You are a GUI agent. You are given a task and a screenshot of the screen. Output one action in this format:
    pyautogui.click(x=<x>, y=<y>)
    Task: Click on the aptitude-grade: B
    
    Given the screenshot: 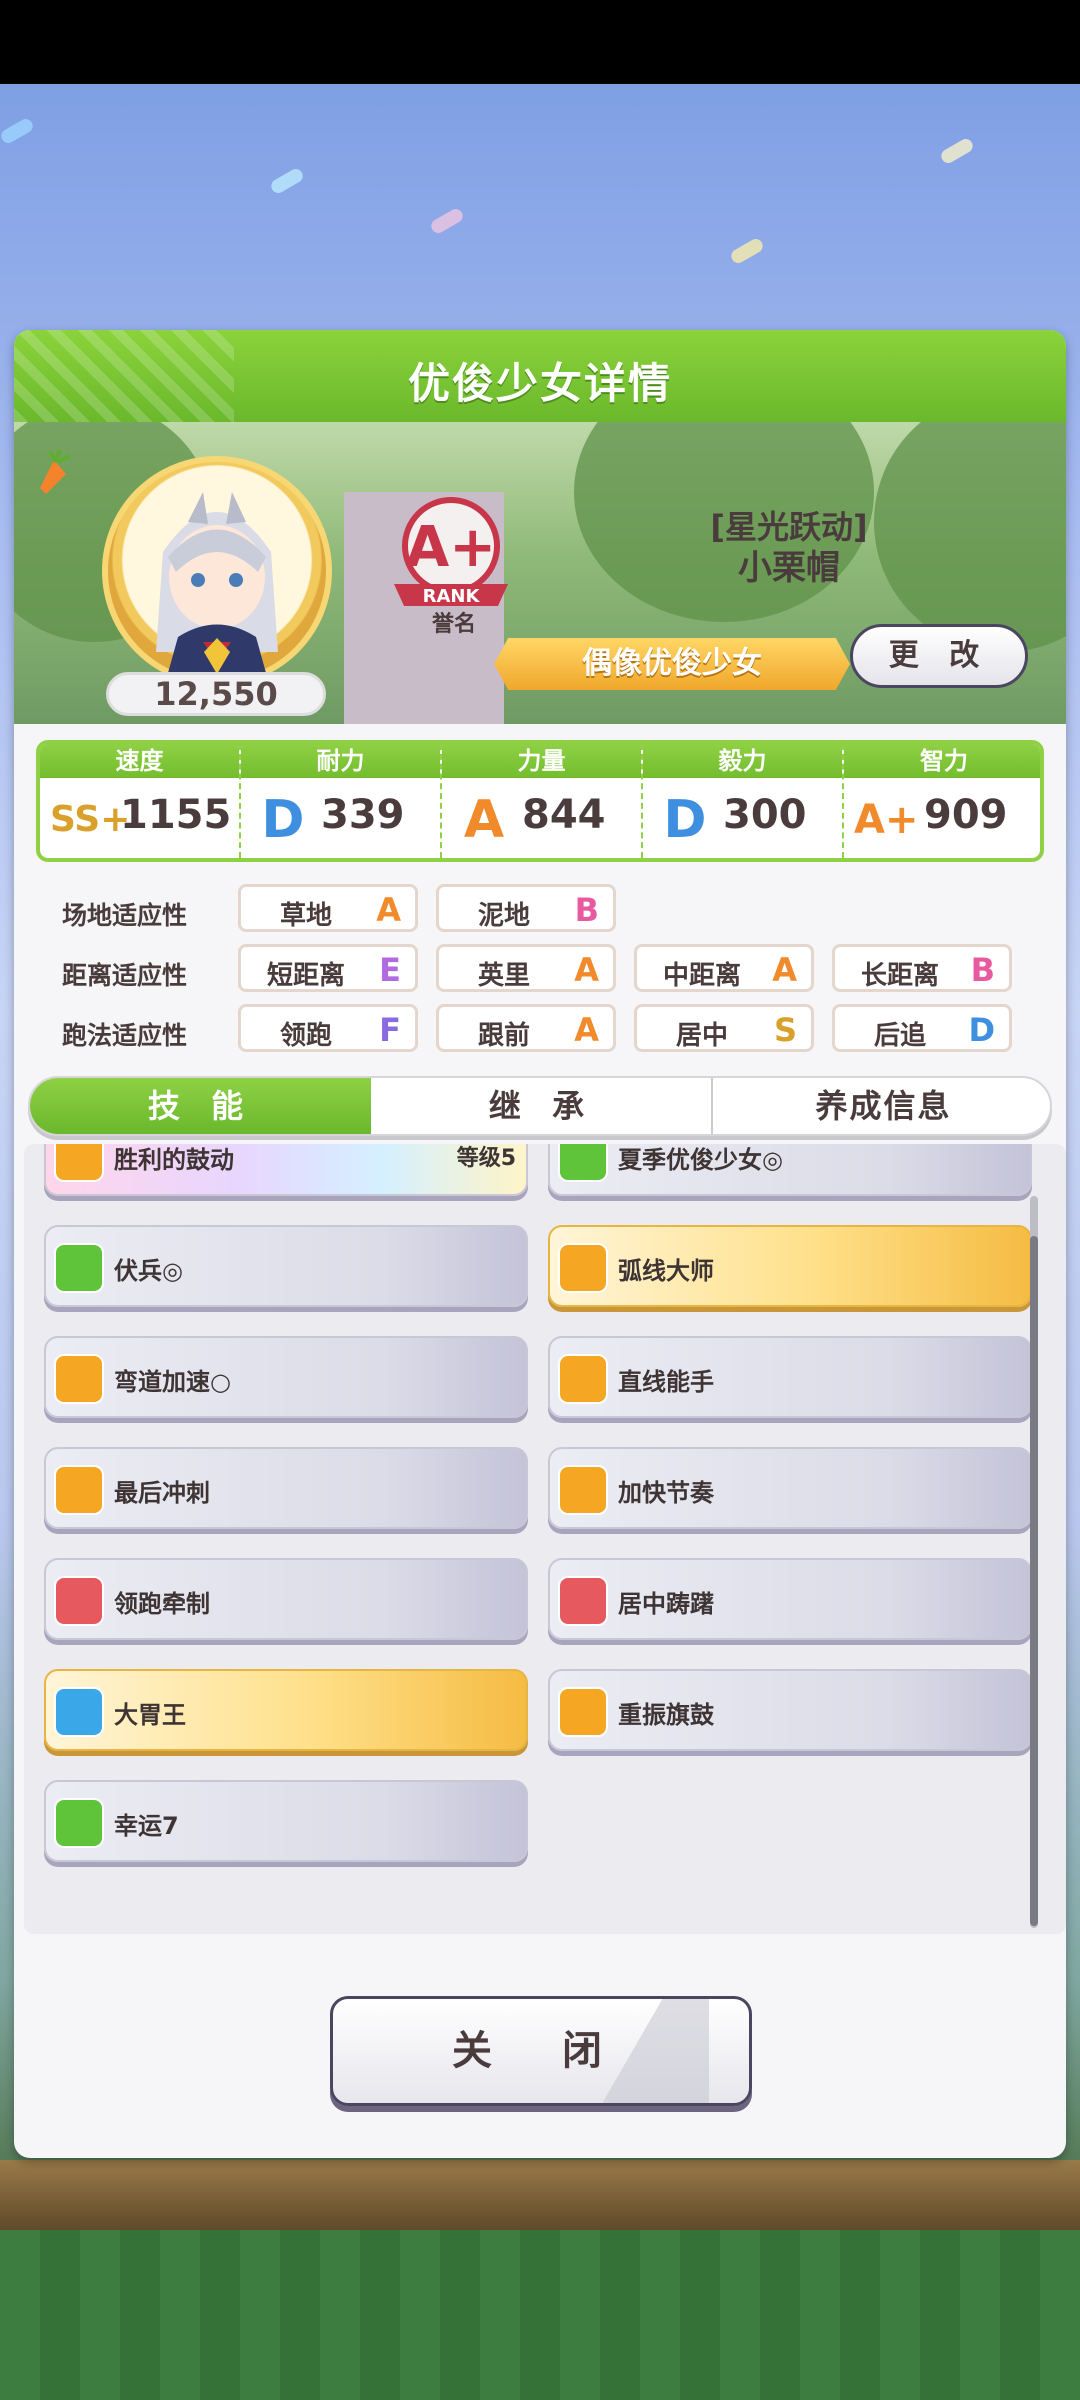 What is the action you would take?
    pyautogui.click(x=586, y=910)
    